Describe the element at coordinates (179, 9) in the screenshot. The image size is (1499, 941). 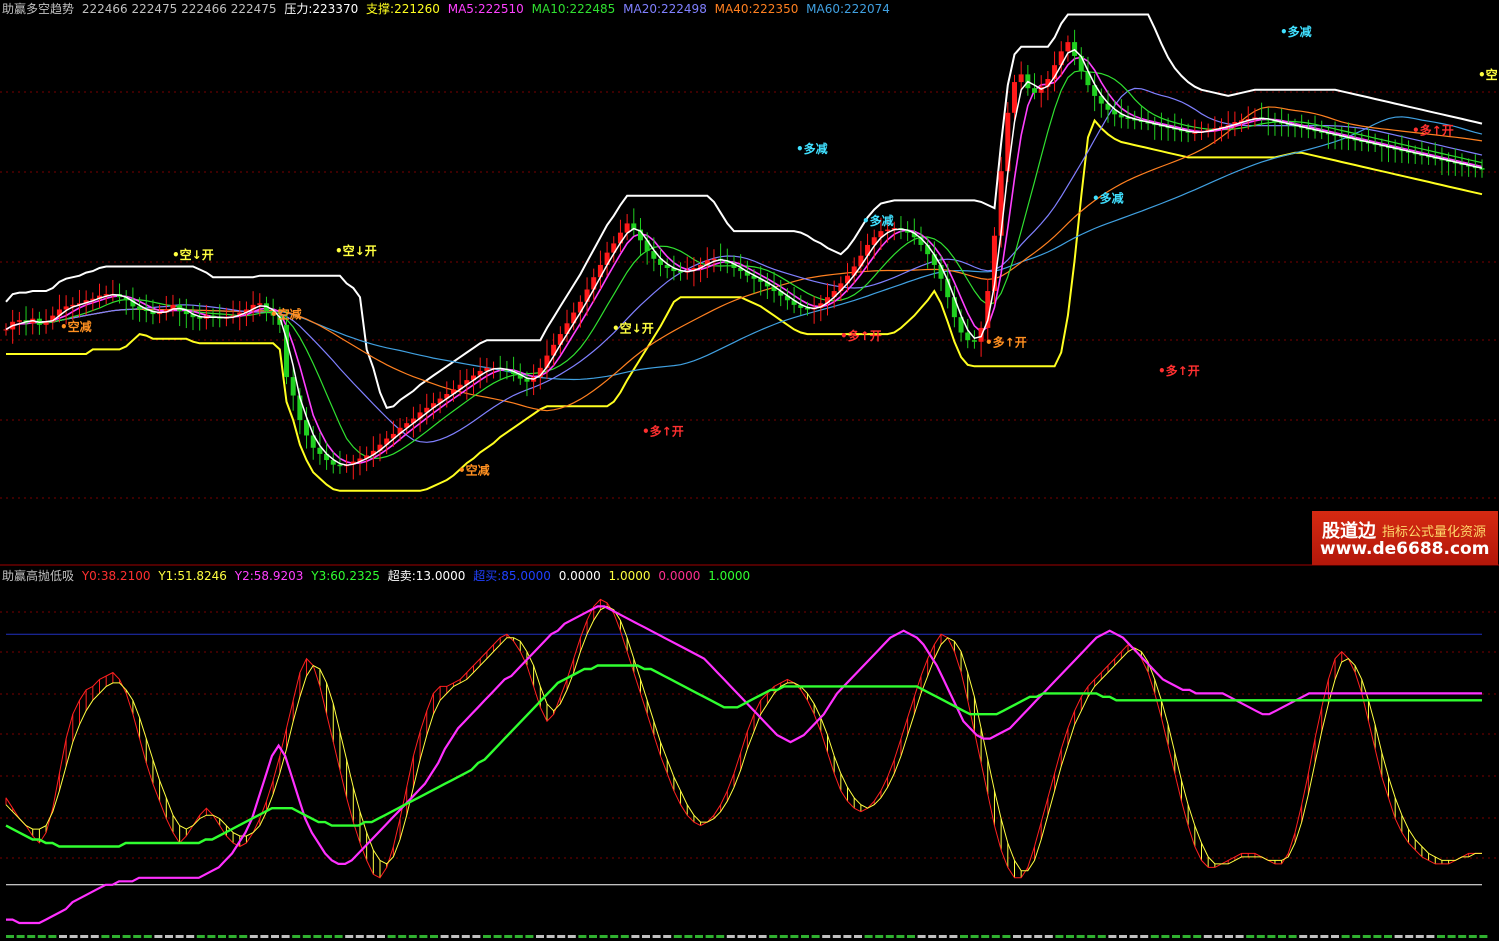
I see `ohlc-values: 222466 222475 222466 222475` at that location.